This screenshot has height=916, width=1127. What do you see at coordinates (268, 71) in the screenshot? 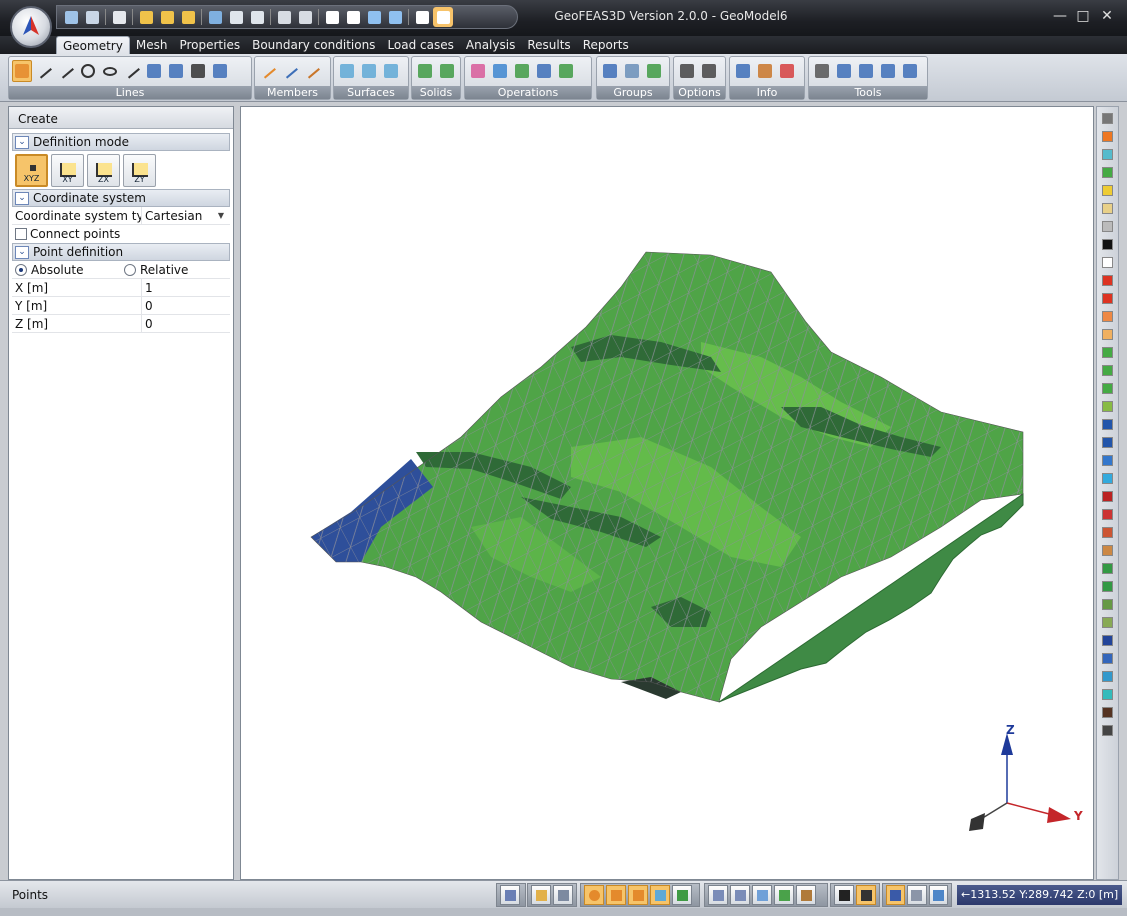
I see `member-button` at bounding box center [268, 71].